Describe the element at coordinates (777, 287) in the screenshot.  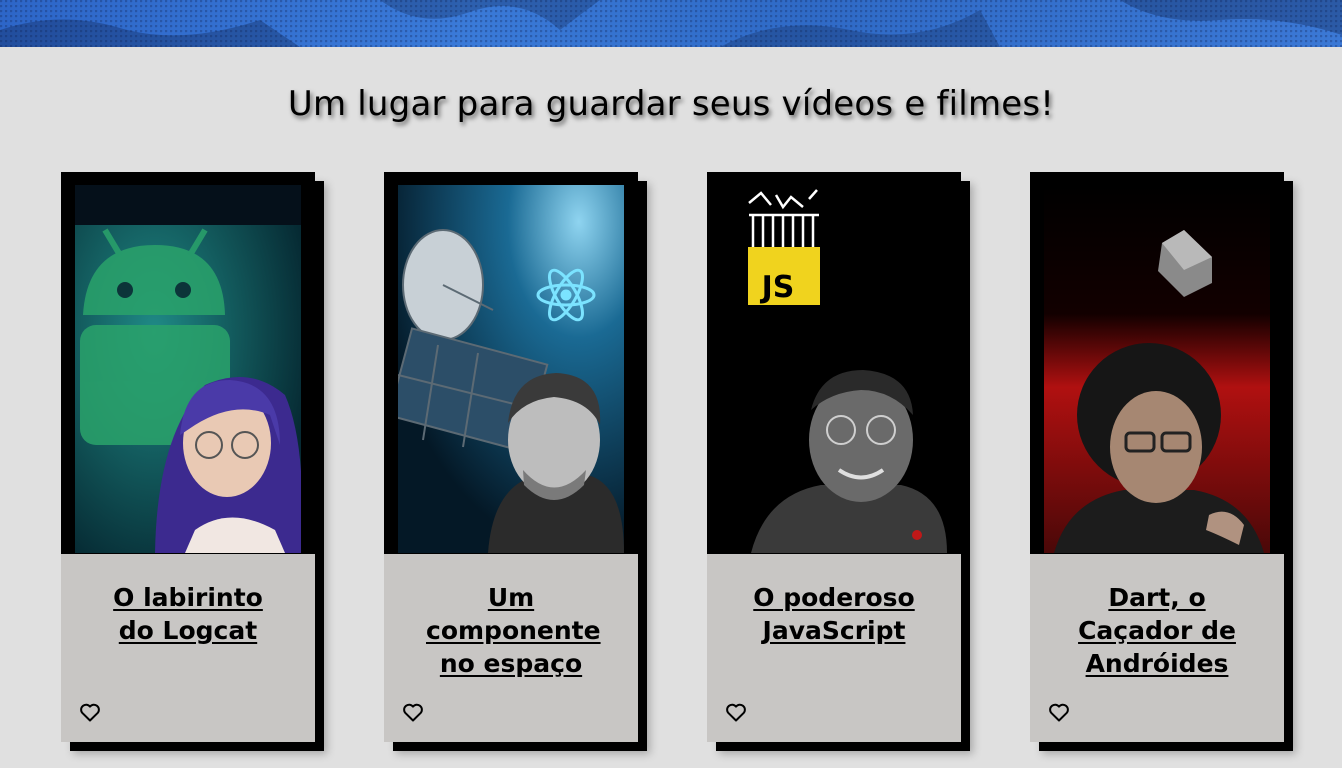
I see `svg-text: JS` at that location.